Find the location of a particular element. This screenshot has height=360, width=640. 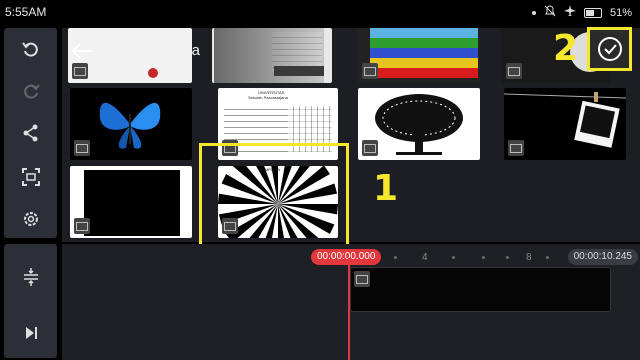

timeline-tools-group is located at coordinates (30, 301).